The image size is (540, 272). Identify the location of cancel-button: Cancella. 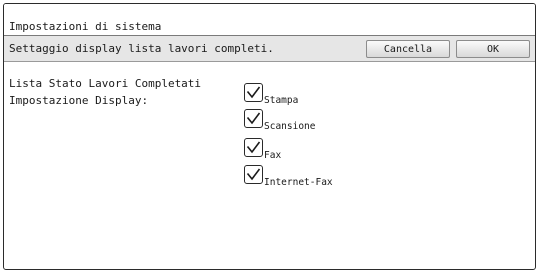
(408, 49).